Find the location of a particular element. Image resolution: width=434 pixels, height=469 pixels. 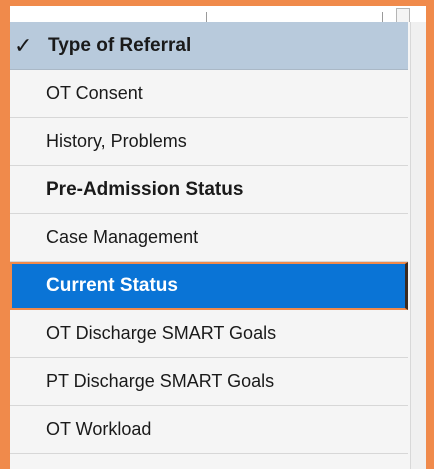

list-item-label: Case Management is located at coordinates (122, 237).